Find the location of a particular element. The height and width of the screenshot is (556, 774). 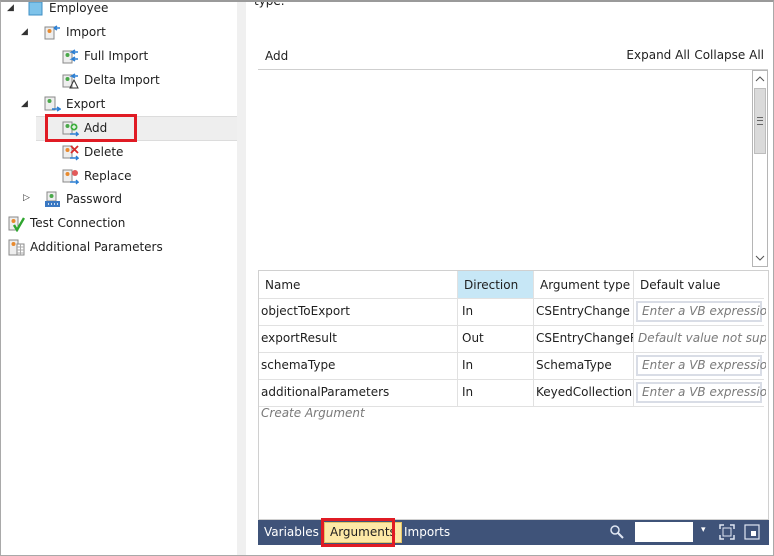

expand-all-button: Expand All is located at coordinates (658, 55).